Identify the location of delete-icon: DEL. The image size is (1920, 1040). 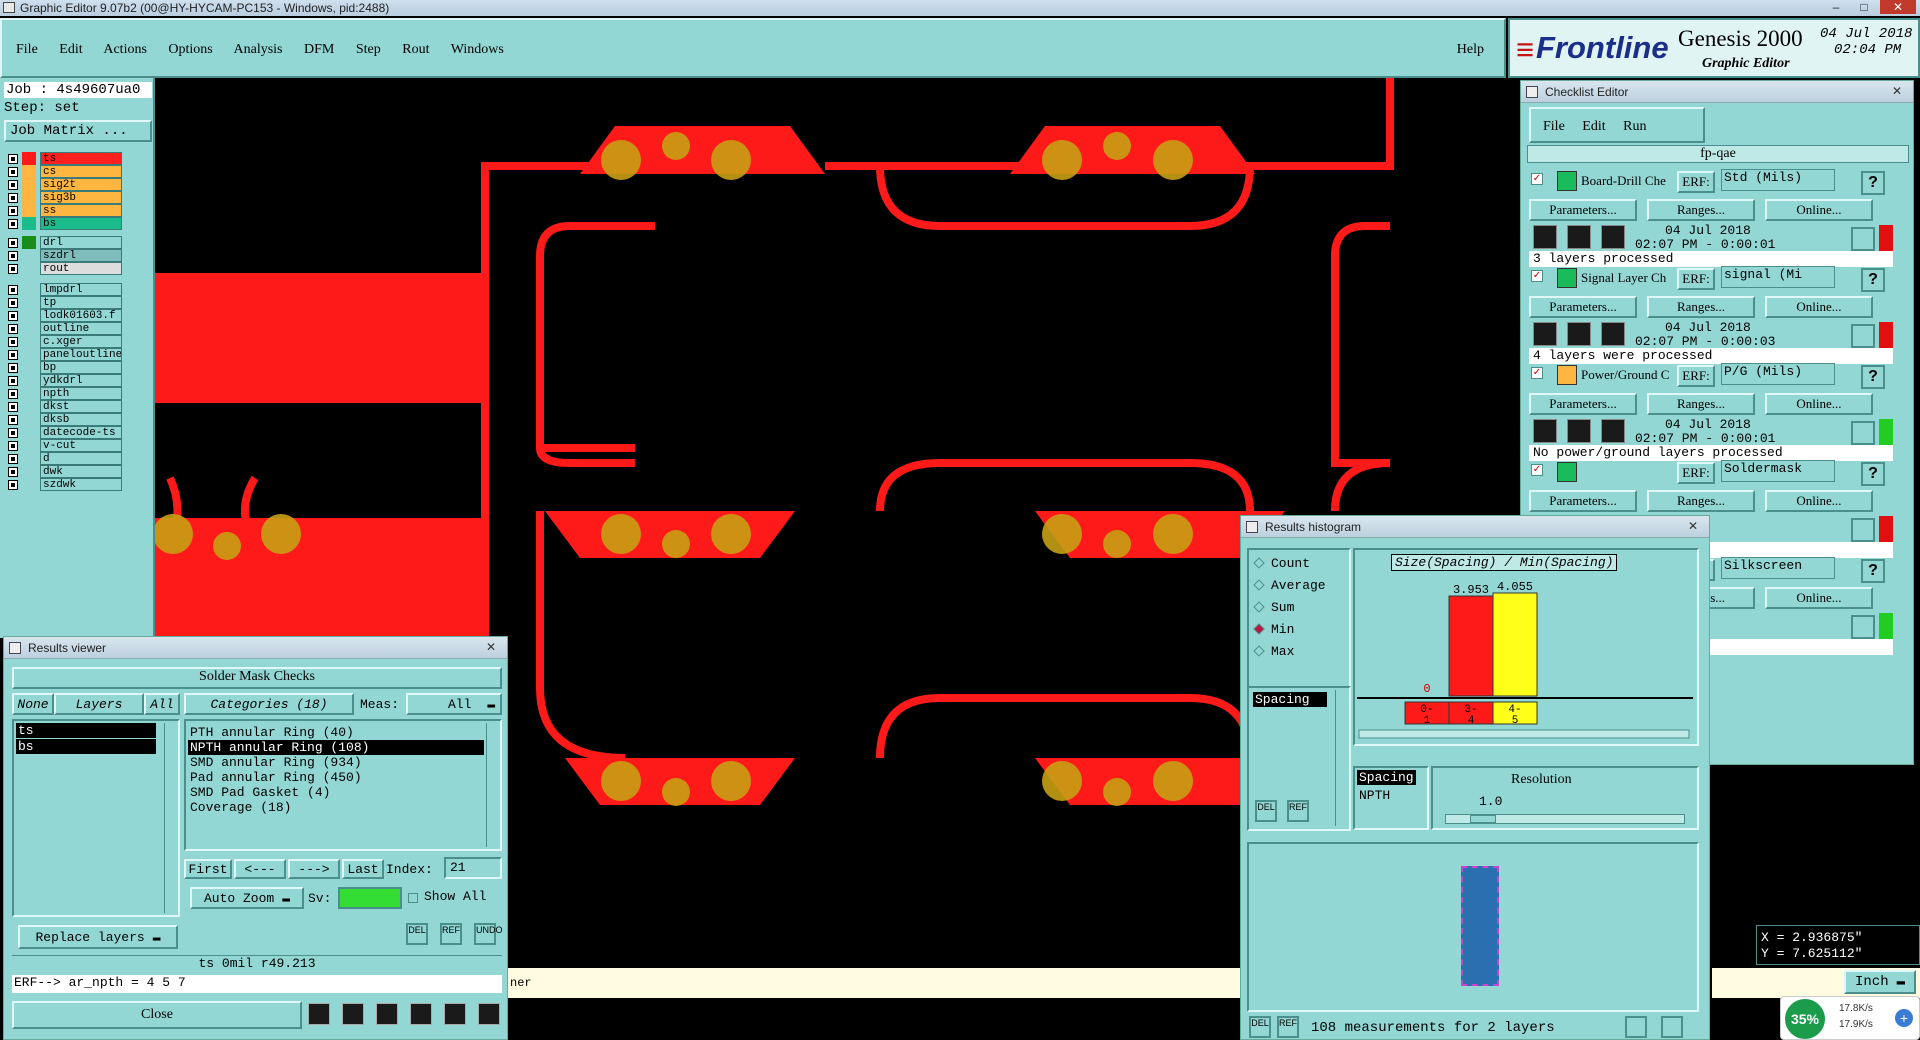
(417, 934).